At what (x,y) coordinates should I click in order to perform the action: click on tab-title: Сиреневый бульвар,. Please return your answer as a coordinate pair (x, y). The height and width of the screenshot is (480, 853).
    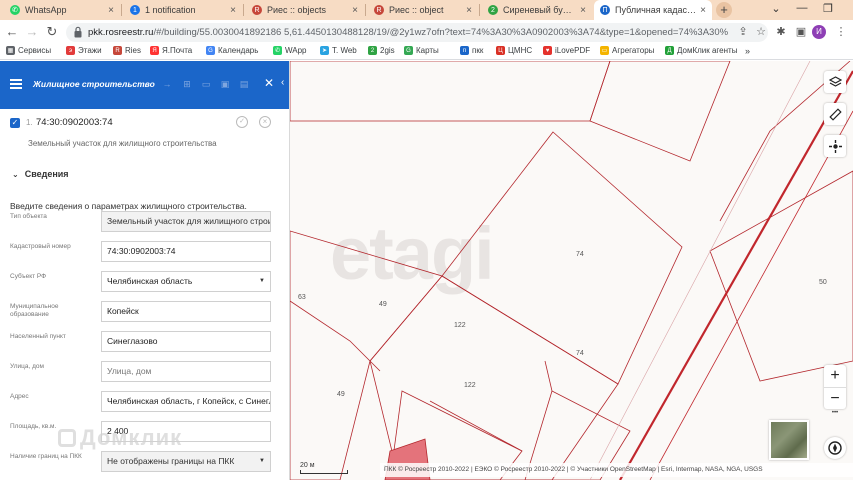
    Looking at the image, I should click on (539, 10).